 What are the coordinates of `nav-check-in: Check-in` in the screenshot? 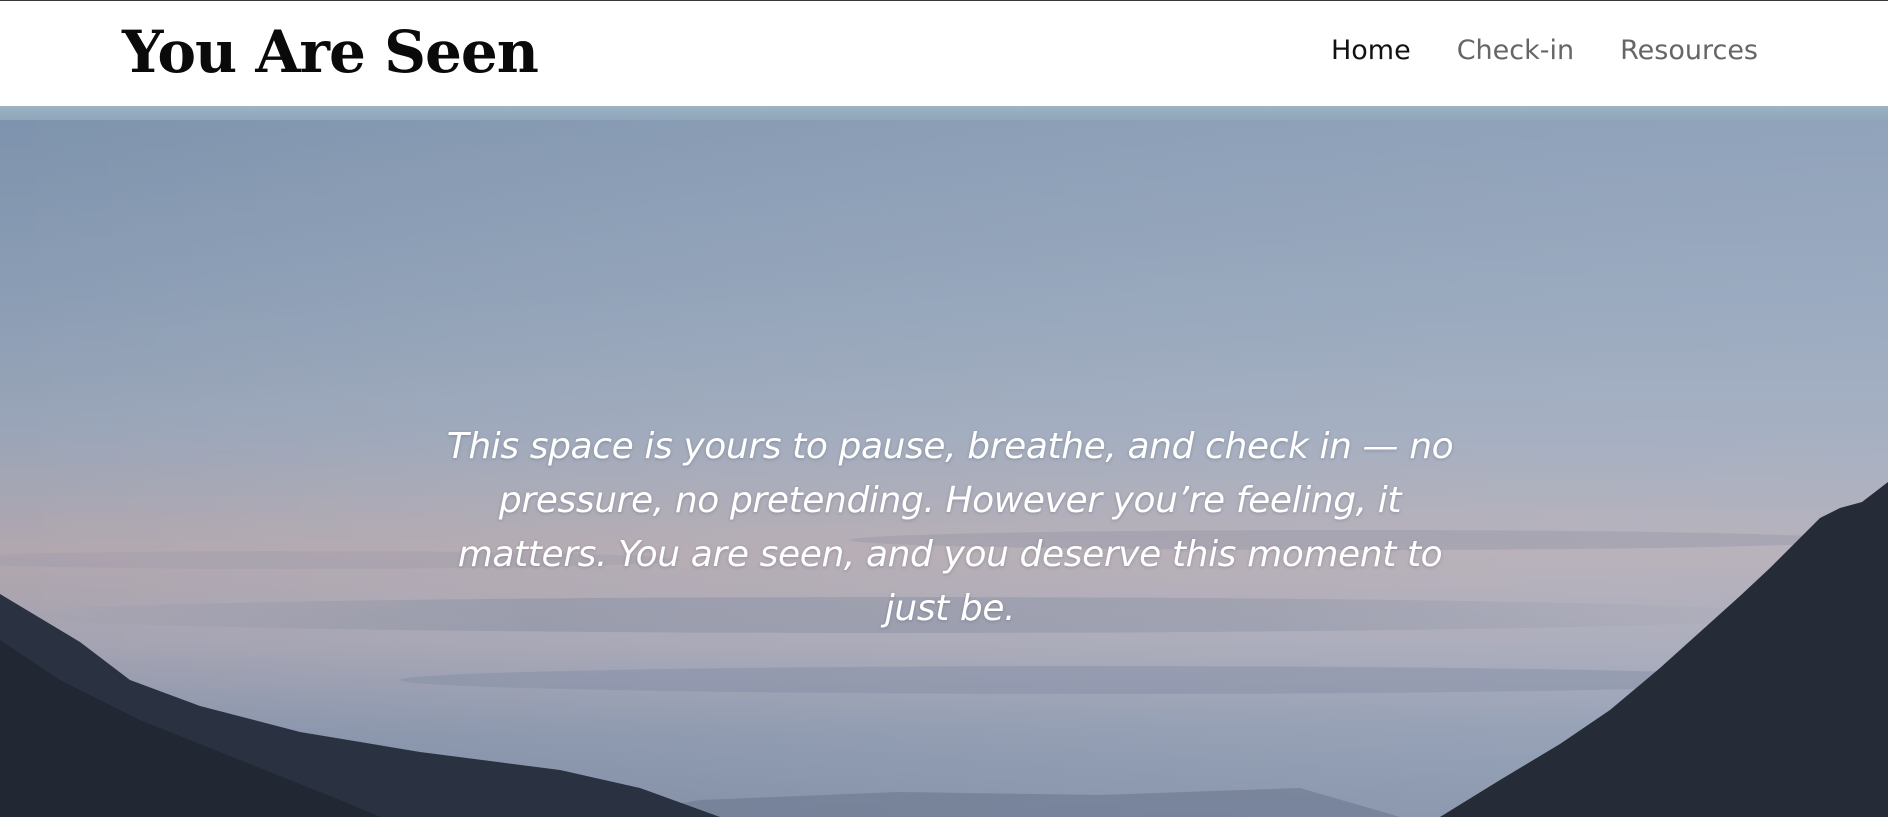 It's located at (1515, 50).